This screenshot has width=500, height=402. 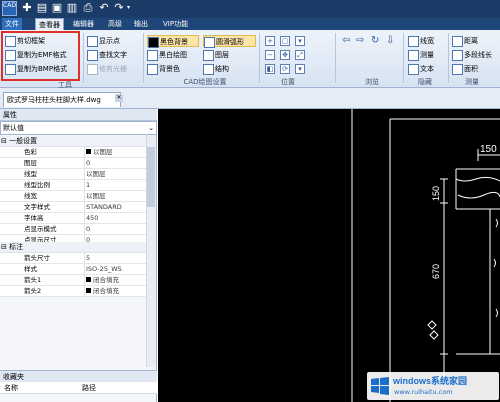 What do you see at coordinates (83, 24) in the screenshot?
I see `menu-editor: 编辑器` at bounding box center [83, 24].